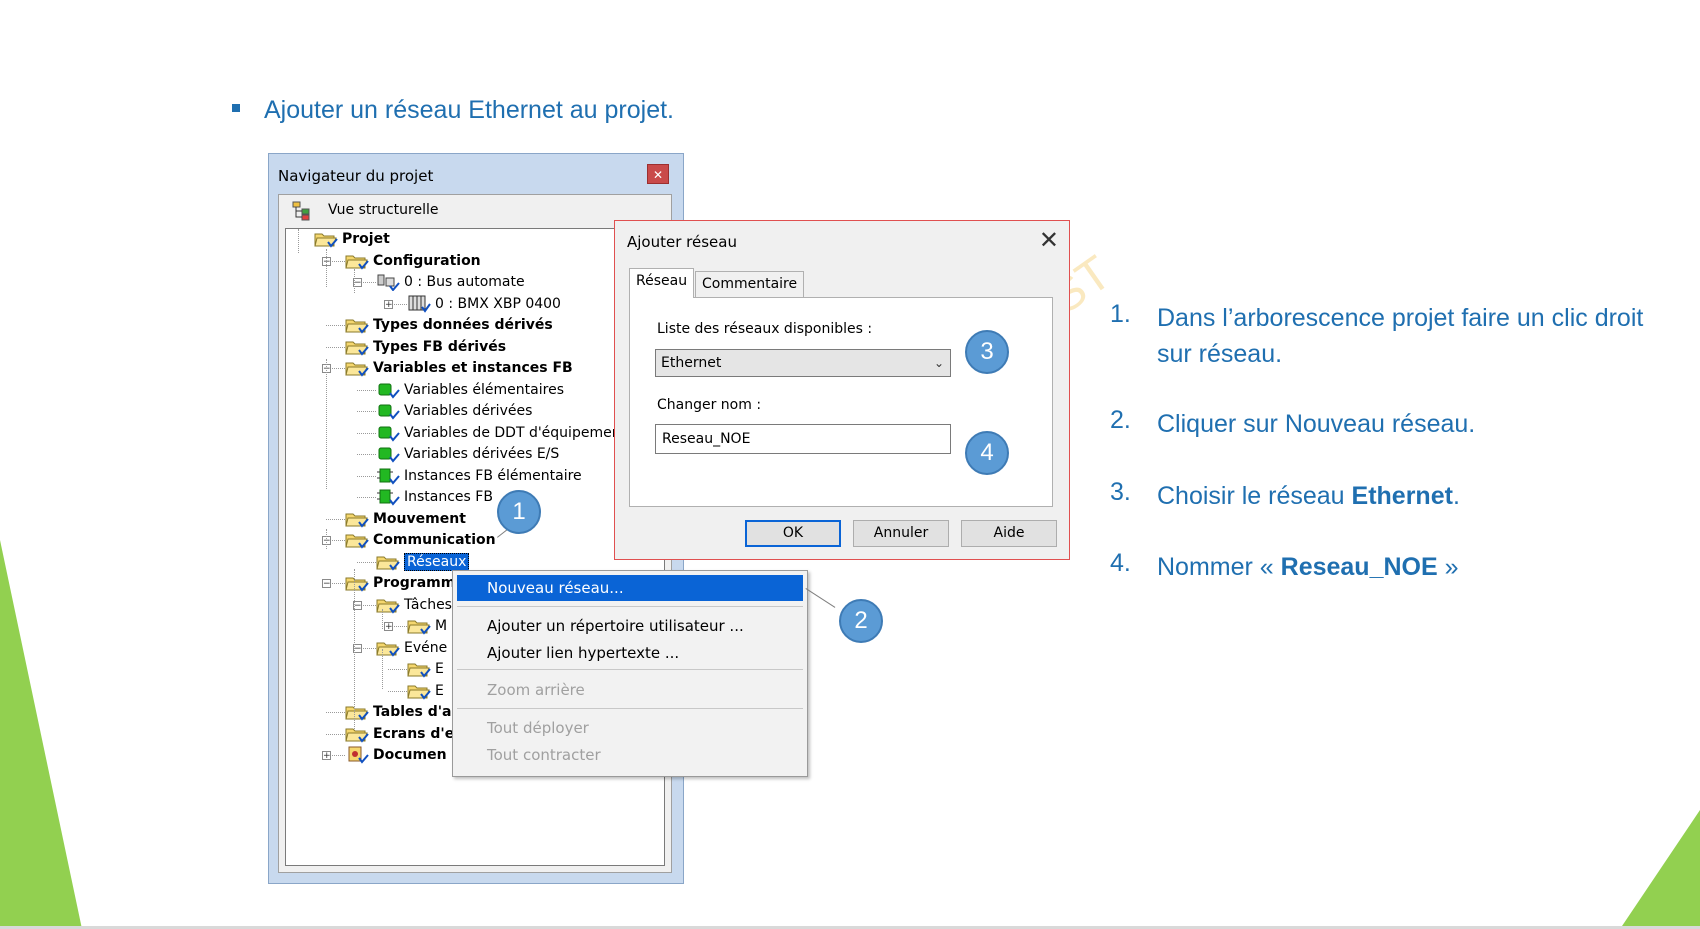 Image resolution: width=1700 pixels, height=929 pixels. Describe the element at coordinates (398, 712) in the screenshot. I see `tree-item: Tables d'a` at that location.